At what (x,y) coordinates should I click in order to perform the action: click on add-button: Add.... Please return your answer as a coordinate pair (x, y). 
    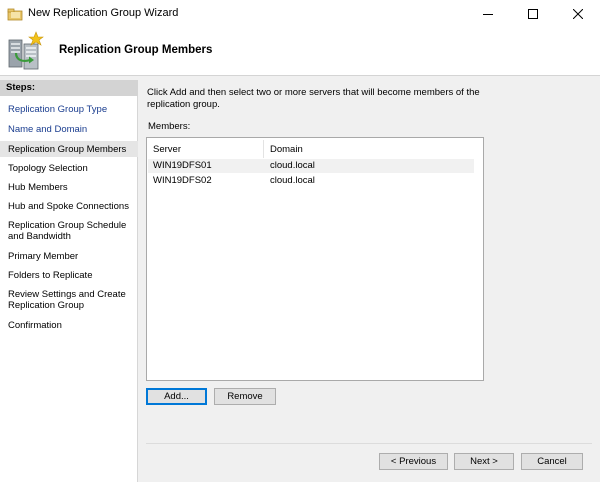
    Looking at the image, I should click on (176, 396).